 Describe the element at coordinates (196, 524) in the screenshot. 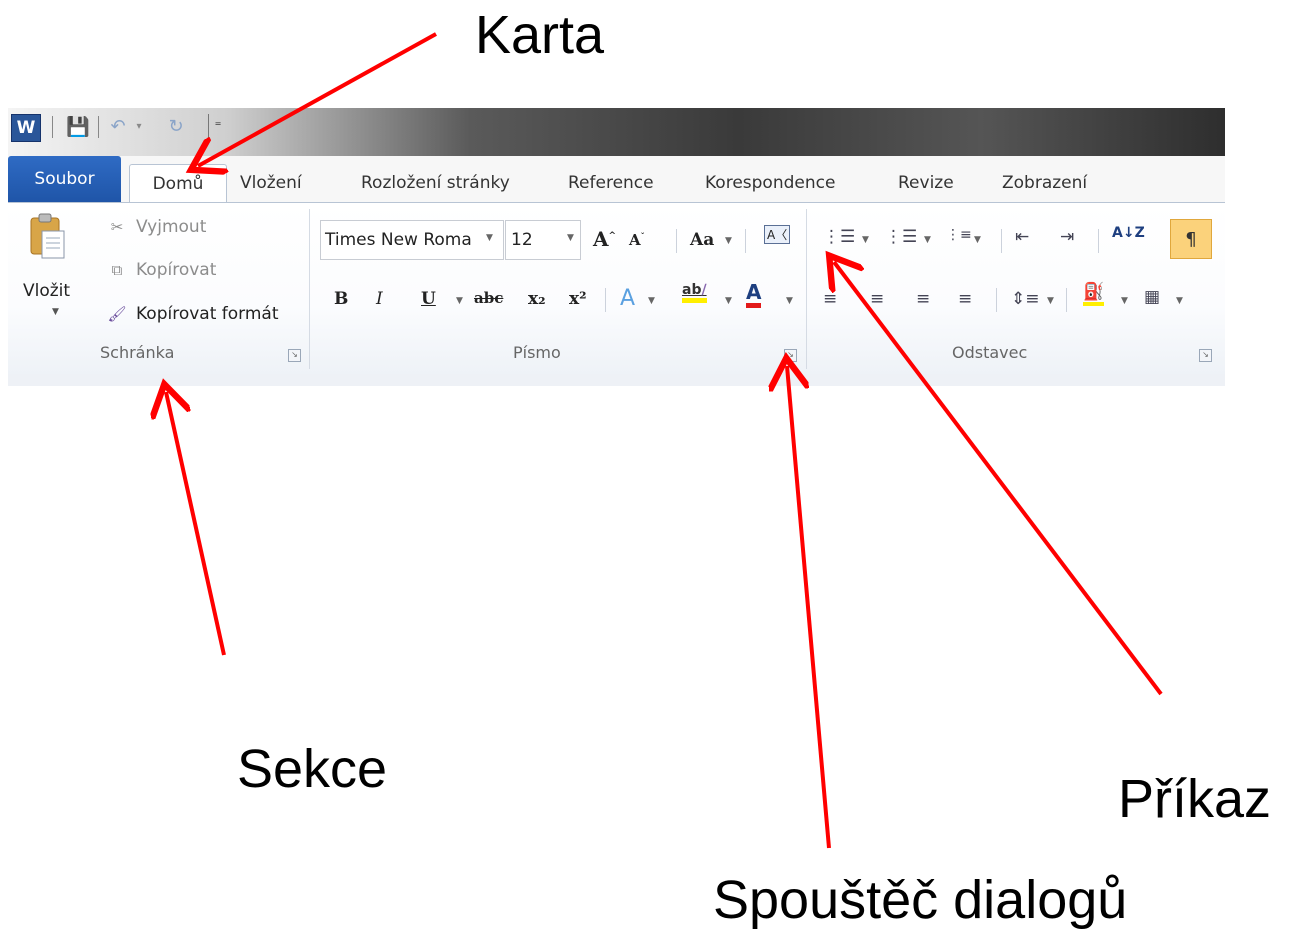

I see `arrow-sekce` at that location.